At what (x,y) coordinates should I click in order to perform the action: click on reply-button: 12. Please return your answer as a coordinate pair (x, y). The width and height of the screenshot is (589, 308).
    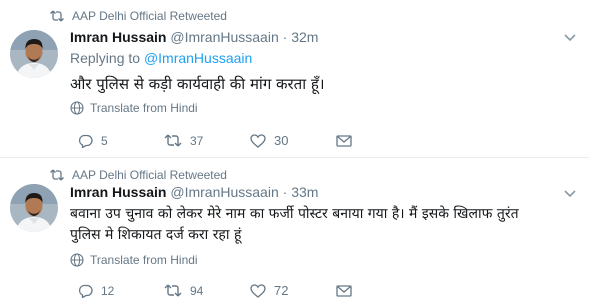
    Looking at the image, I should click on (121, 291).